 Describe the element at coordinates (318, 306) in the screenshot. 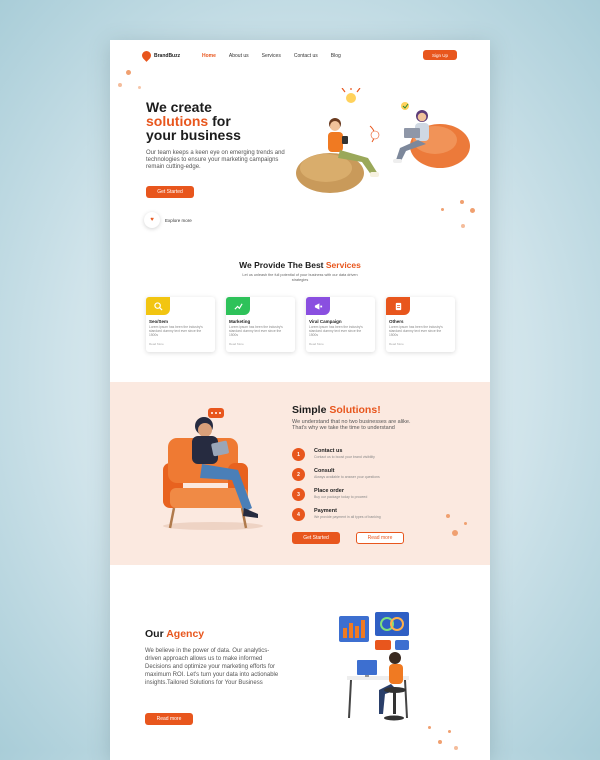

I see `megaphone-icon` at that location.